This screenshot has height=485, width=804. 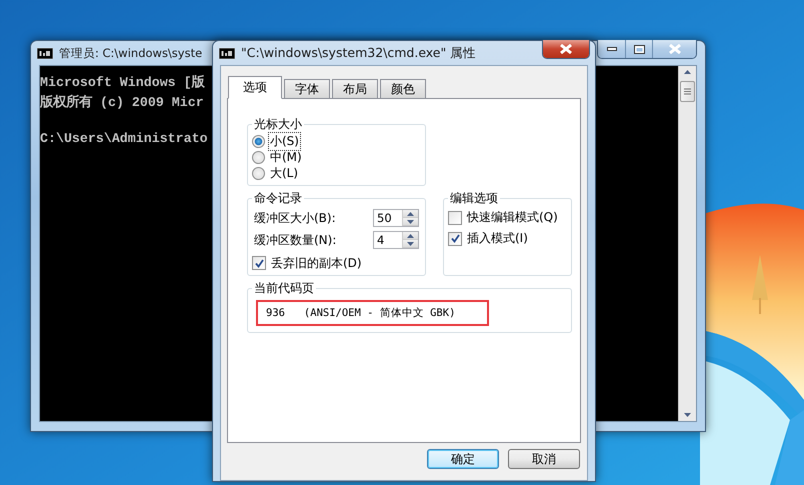 What do you see at coordinates (295, 240) in the screenshot?
I see `field-label: 缓冲区数量(N):` at bounding box center [295, 240].